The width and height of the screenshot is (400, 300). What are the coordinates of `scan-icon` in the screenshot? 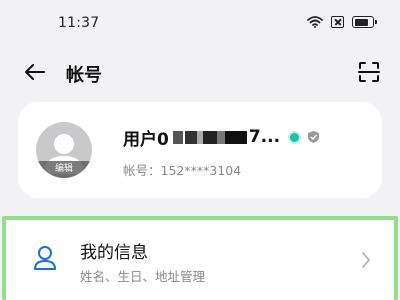 It's located at (369, 72).